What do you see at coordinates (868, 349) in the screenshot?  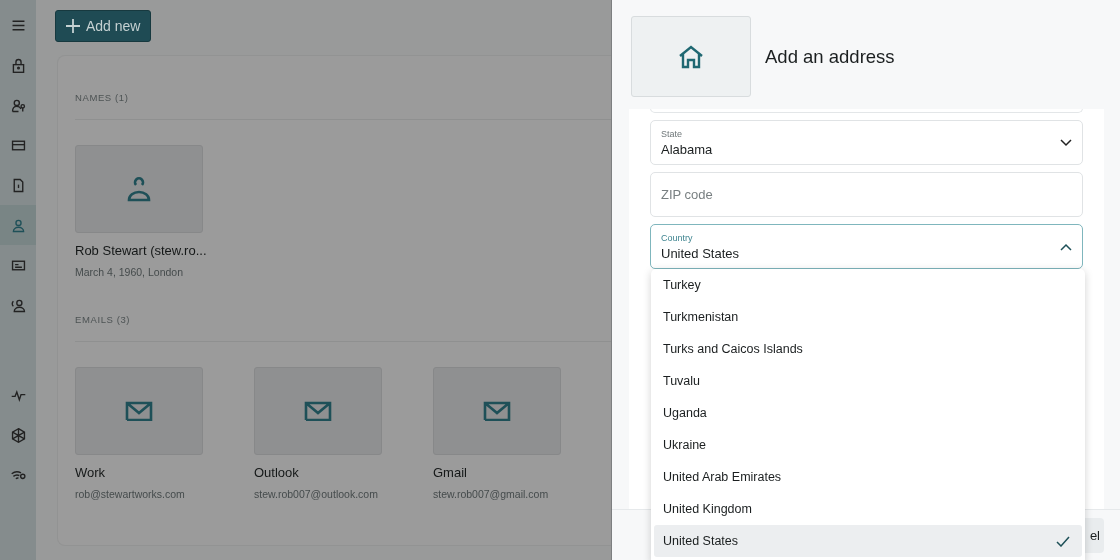 I see `dropdown-option: Turks and Caicos Islands` at bounding box center [868, 349].